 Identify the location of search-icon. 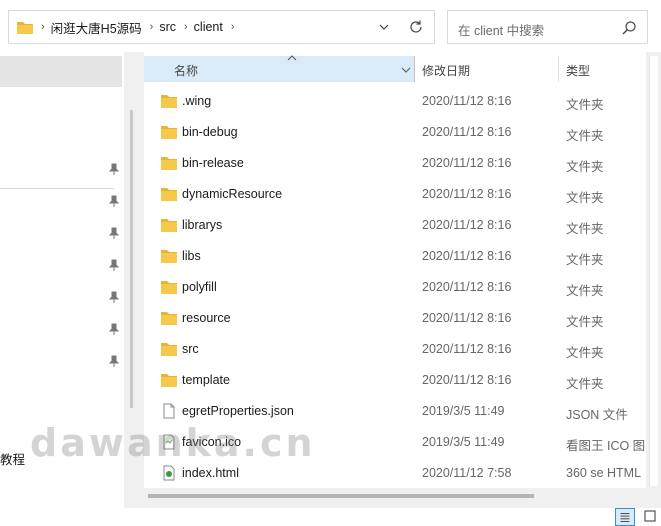
(629, 28).